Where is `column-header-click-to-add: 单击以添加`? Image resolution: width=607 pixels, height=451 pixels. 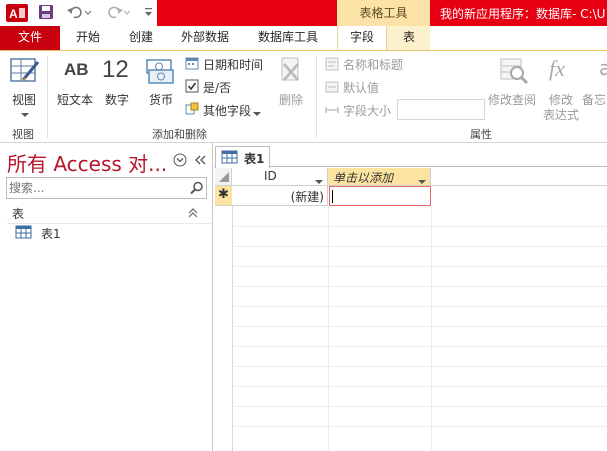
column-header-click-to-add: 单击以添加 is located at coordinates (379, 177).